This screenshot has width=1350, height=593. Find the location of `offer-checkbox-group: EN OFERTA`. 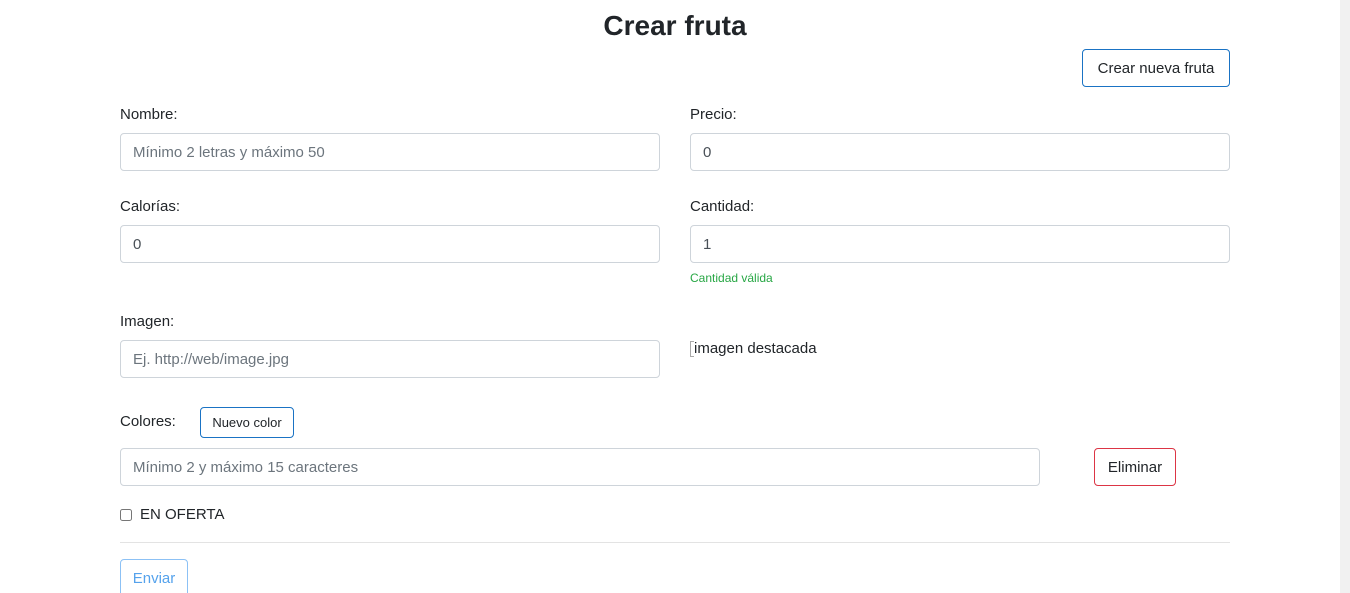

offer-checkbox-group: EN OFERTA is located at coordinates (172, 515).